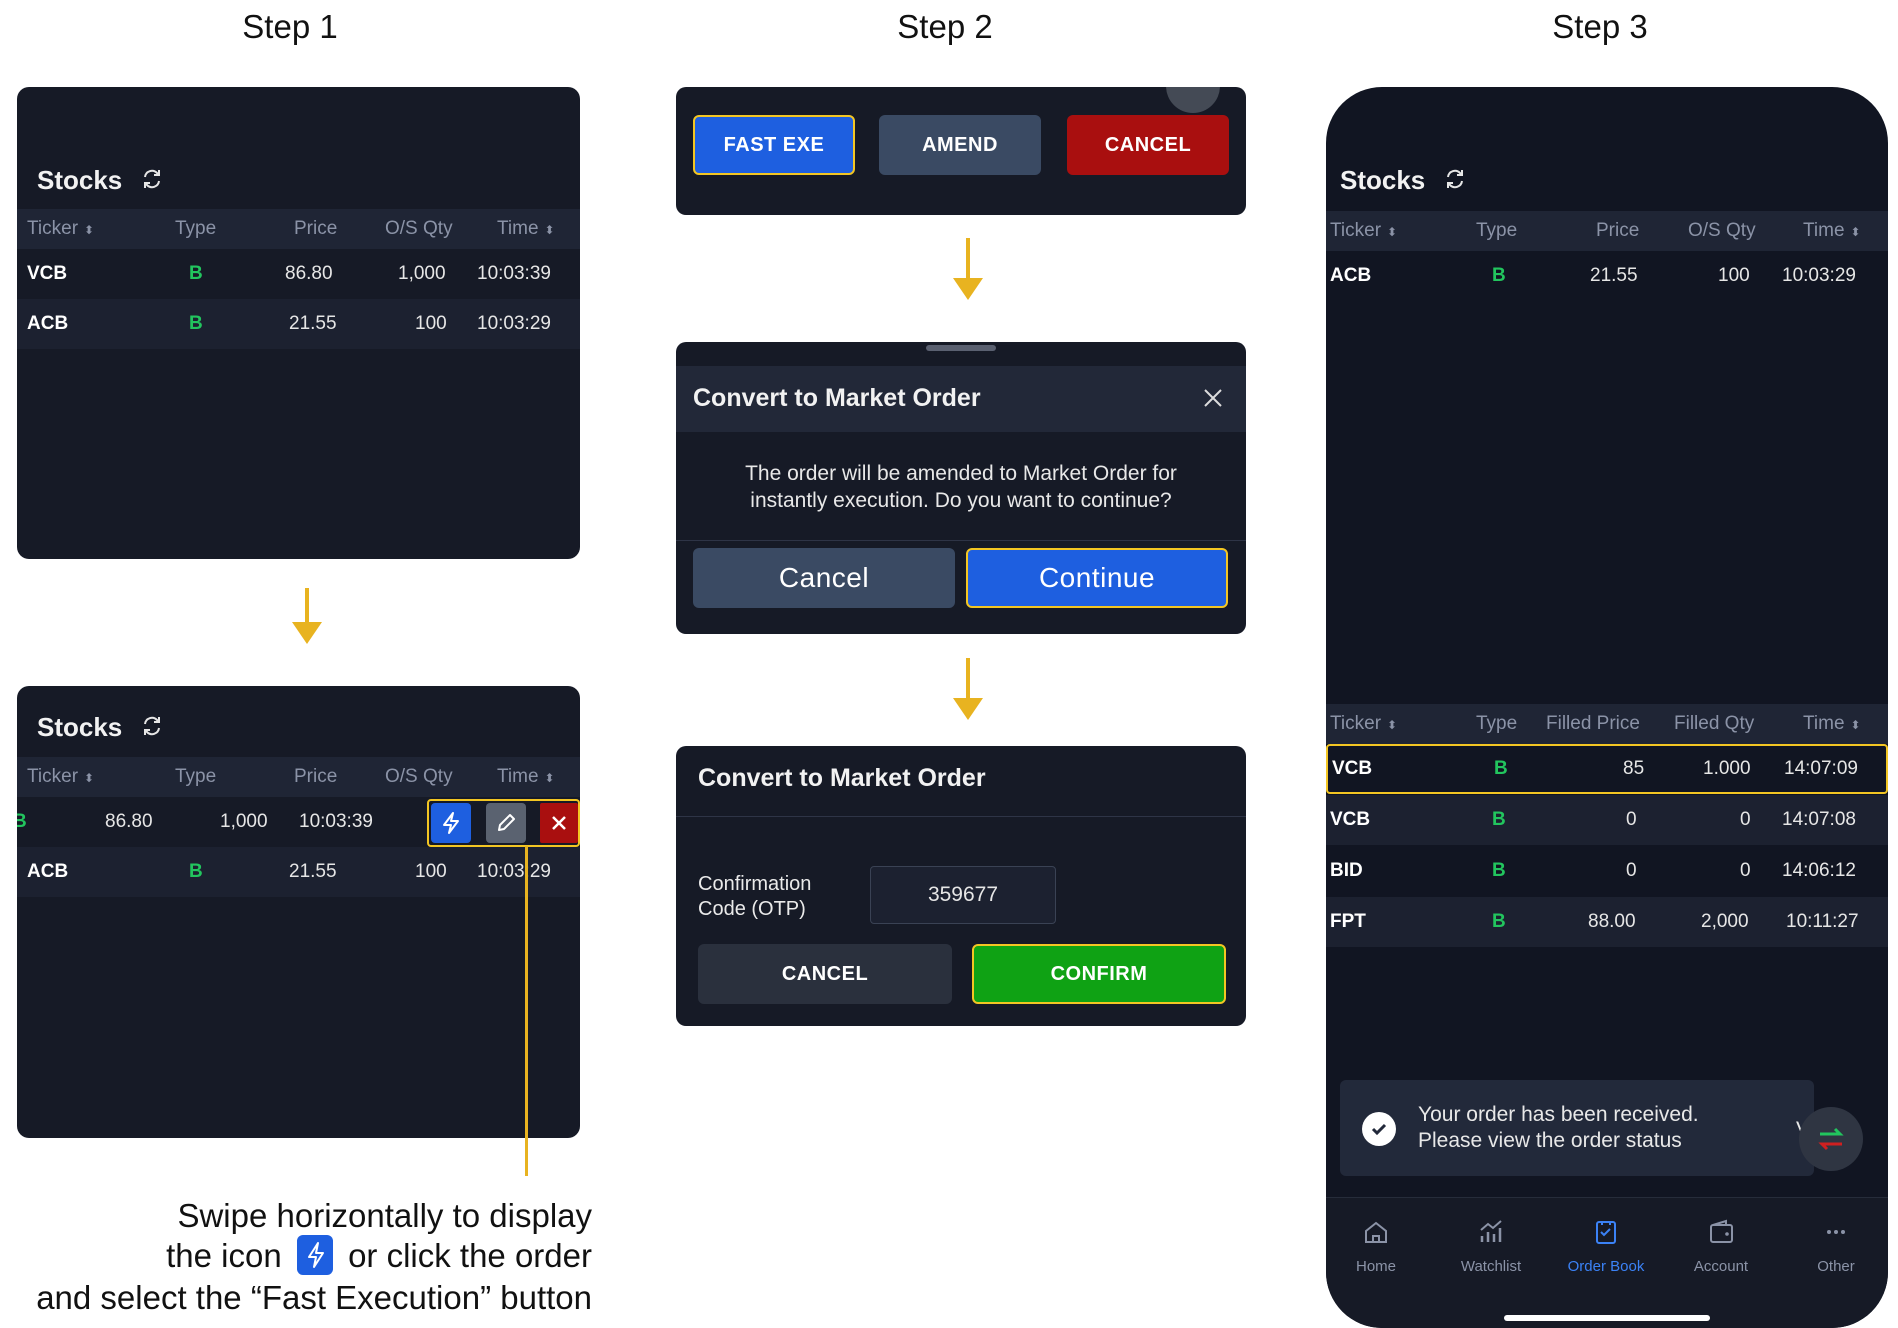 This screenshot has height=1328, width=1898. Describe the element at coordinates (1491, 1246) in the screenshot. I see `nav-watchlist: Watchlist` at that location.